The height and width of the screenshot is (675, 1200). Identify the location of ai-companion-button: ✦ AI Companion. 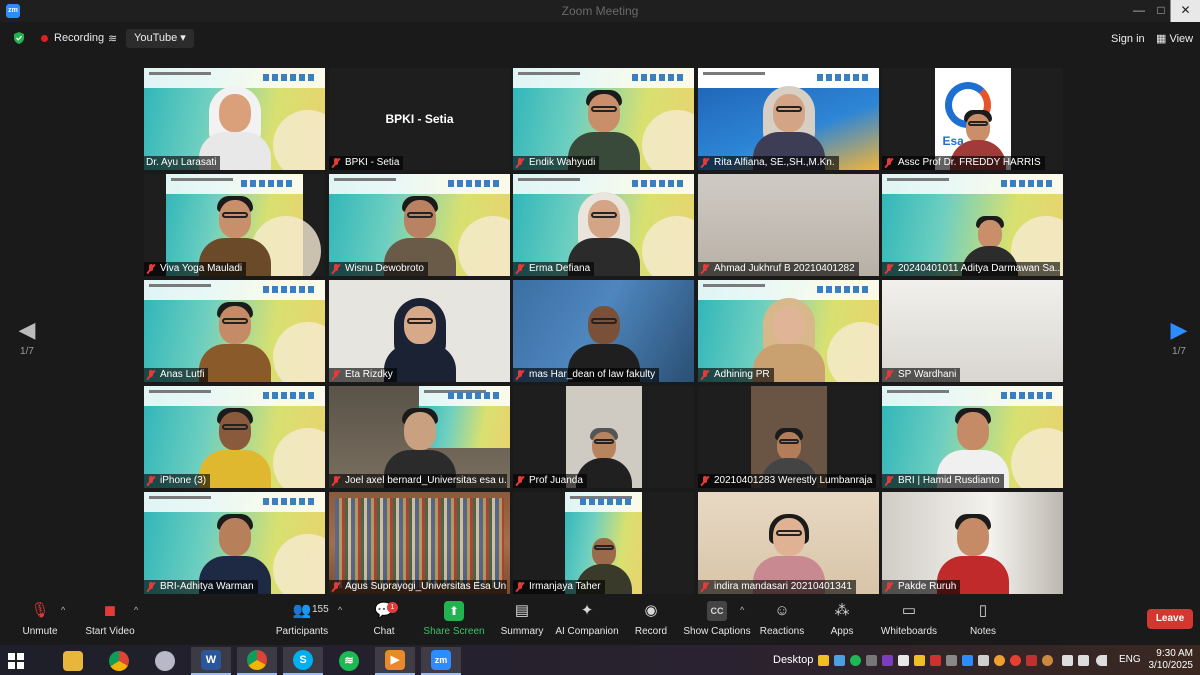
(587, 619).